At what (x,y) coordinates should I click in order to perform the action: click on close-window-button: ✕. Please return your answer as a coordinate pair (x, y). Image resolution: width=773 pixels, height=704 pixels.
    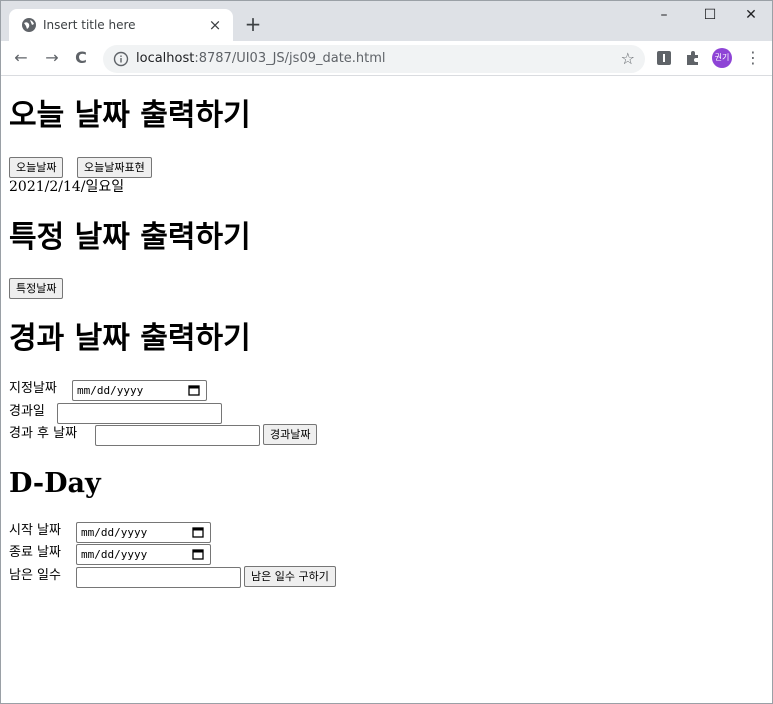
    Looking at the image, I should click on (750, 16).